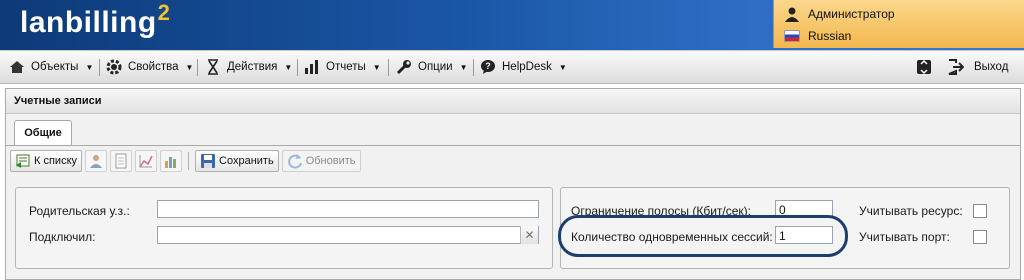  What do you see at coordinates (527, 67) in the screenshot?
I see `menu-helpdesk-label: HelpDesk` at bounding box center [527, 67].